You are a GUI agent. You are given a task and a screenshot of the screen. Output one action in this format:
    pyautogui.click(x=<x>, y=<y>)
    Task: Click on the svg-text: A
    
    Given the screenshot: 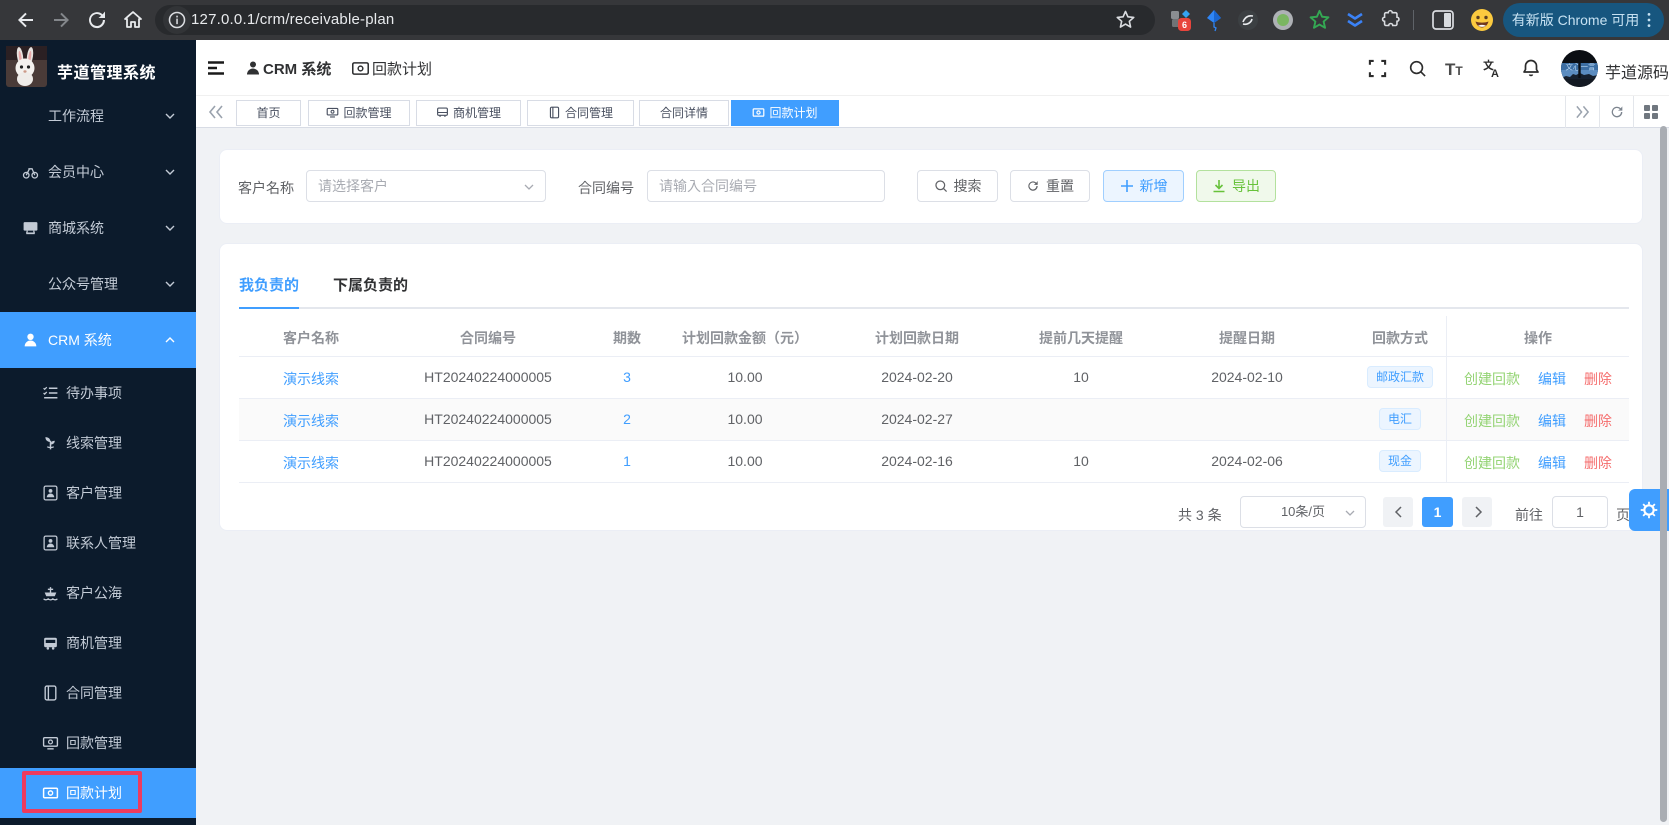 What is the action you would take?
    pyautogui.click(x=1495, y=73)
    